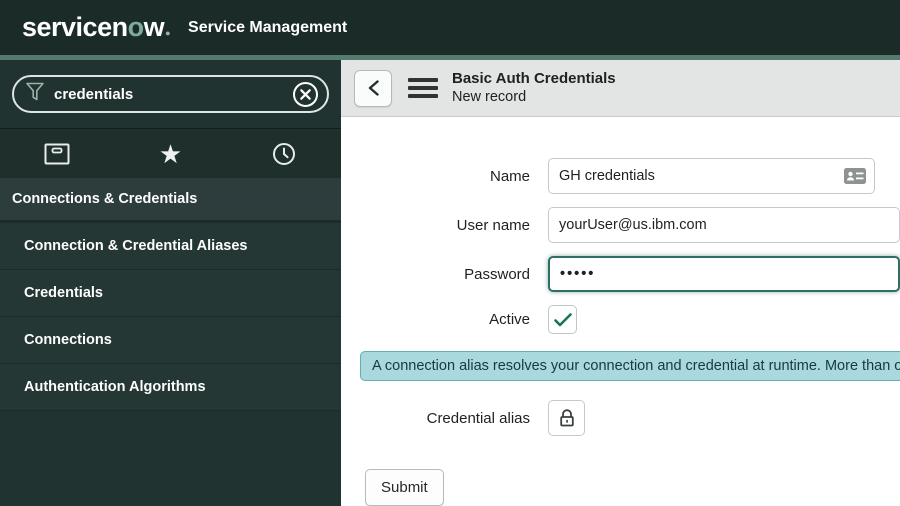 Image resolution: width=900 pixels, height=506 pixels. Describe the element at coordinates (423, 88) in the screenshot. I see `form-context-menu-icon` at that location.